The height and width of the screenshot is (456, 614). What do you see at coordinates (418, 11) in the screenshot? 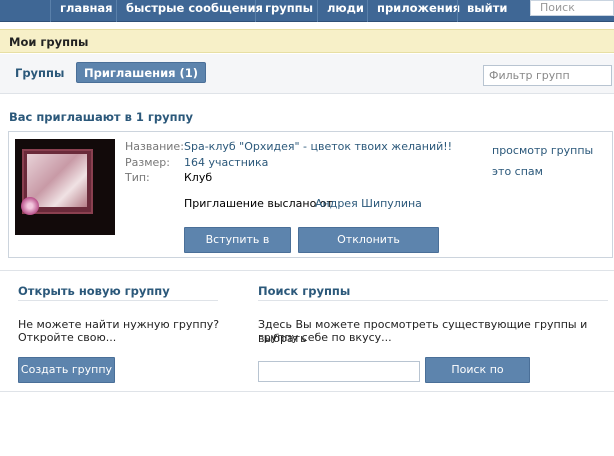
I see `nav-apps: приложения` at bounding box center [418, 11].